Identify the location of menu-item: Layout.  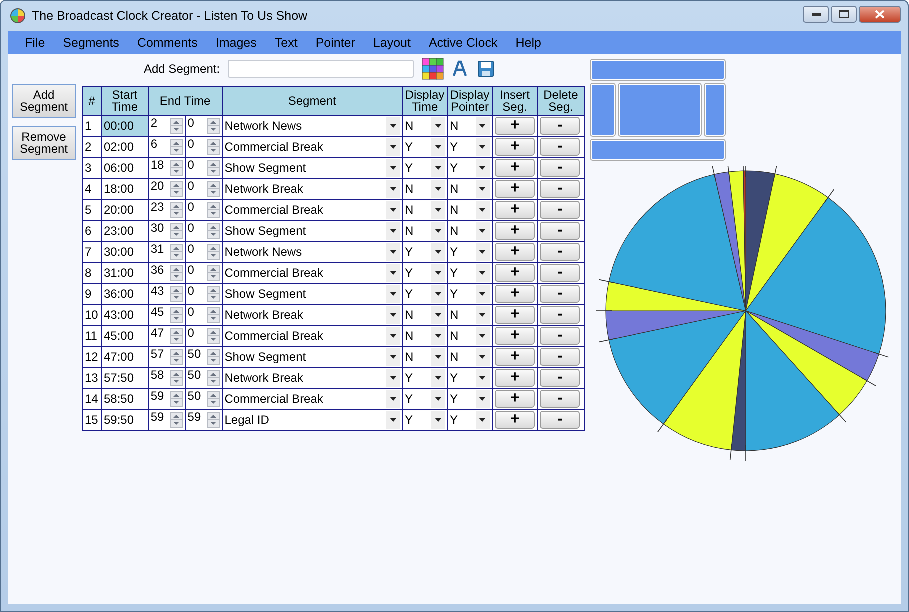
(392, 43).